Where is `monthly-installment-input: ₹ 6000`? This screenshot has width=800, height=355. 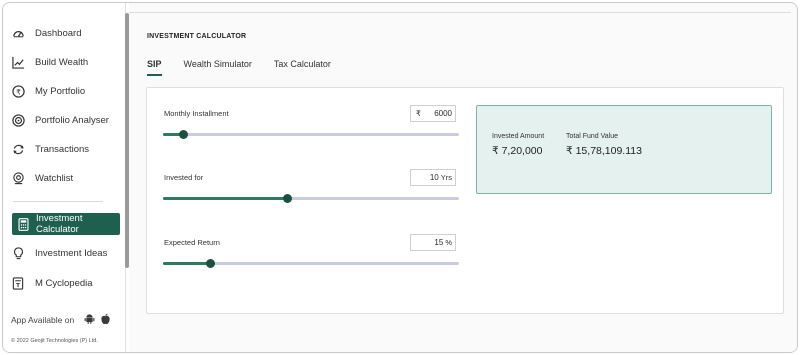
monthly-installment-input: ₹ 6000 is located at coordinates (433, 113).